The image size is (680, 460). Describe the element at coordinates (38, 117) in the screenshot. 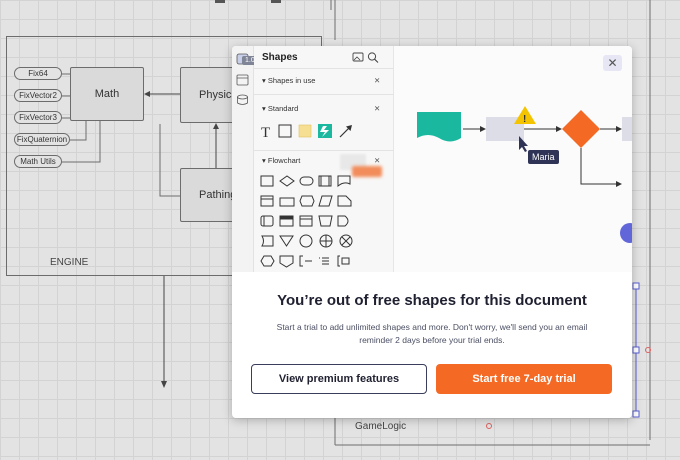

I see `pill-fixvector3: FixVector3` at that location.